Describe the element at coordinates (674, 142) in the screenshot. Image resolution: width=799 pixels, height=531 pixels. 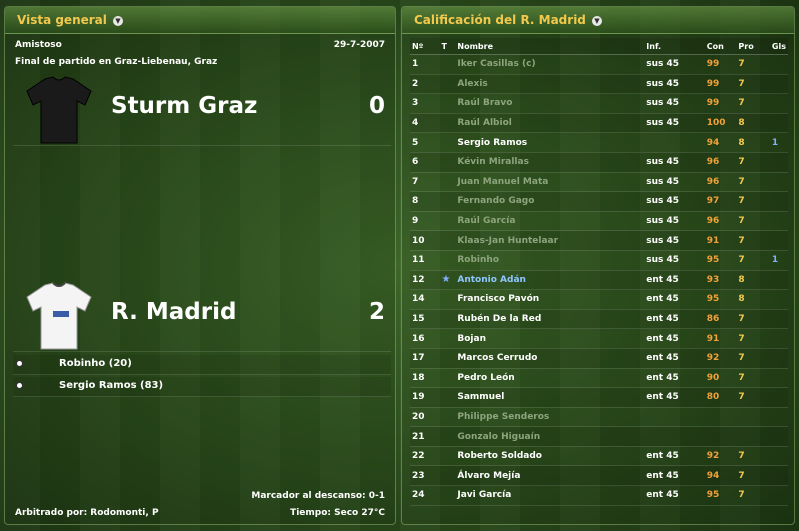
I see `player-info` at that location.